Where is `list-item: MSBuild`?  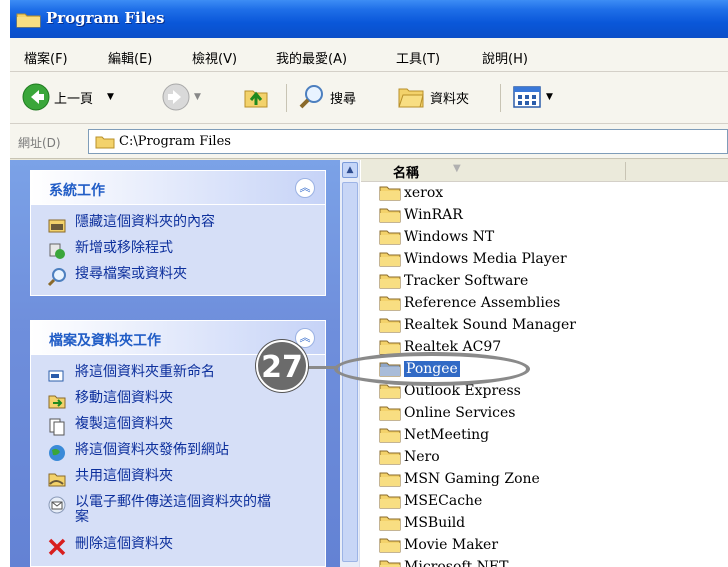 list-item: MSBuild is located at coordinates (421, 523).